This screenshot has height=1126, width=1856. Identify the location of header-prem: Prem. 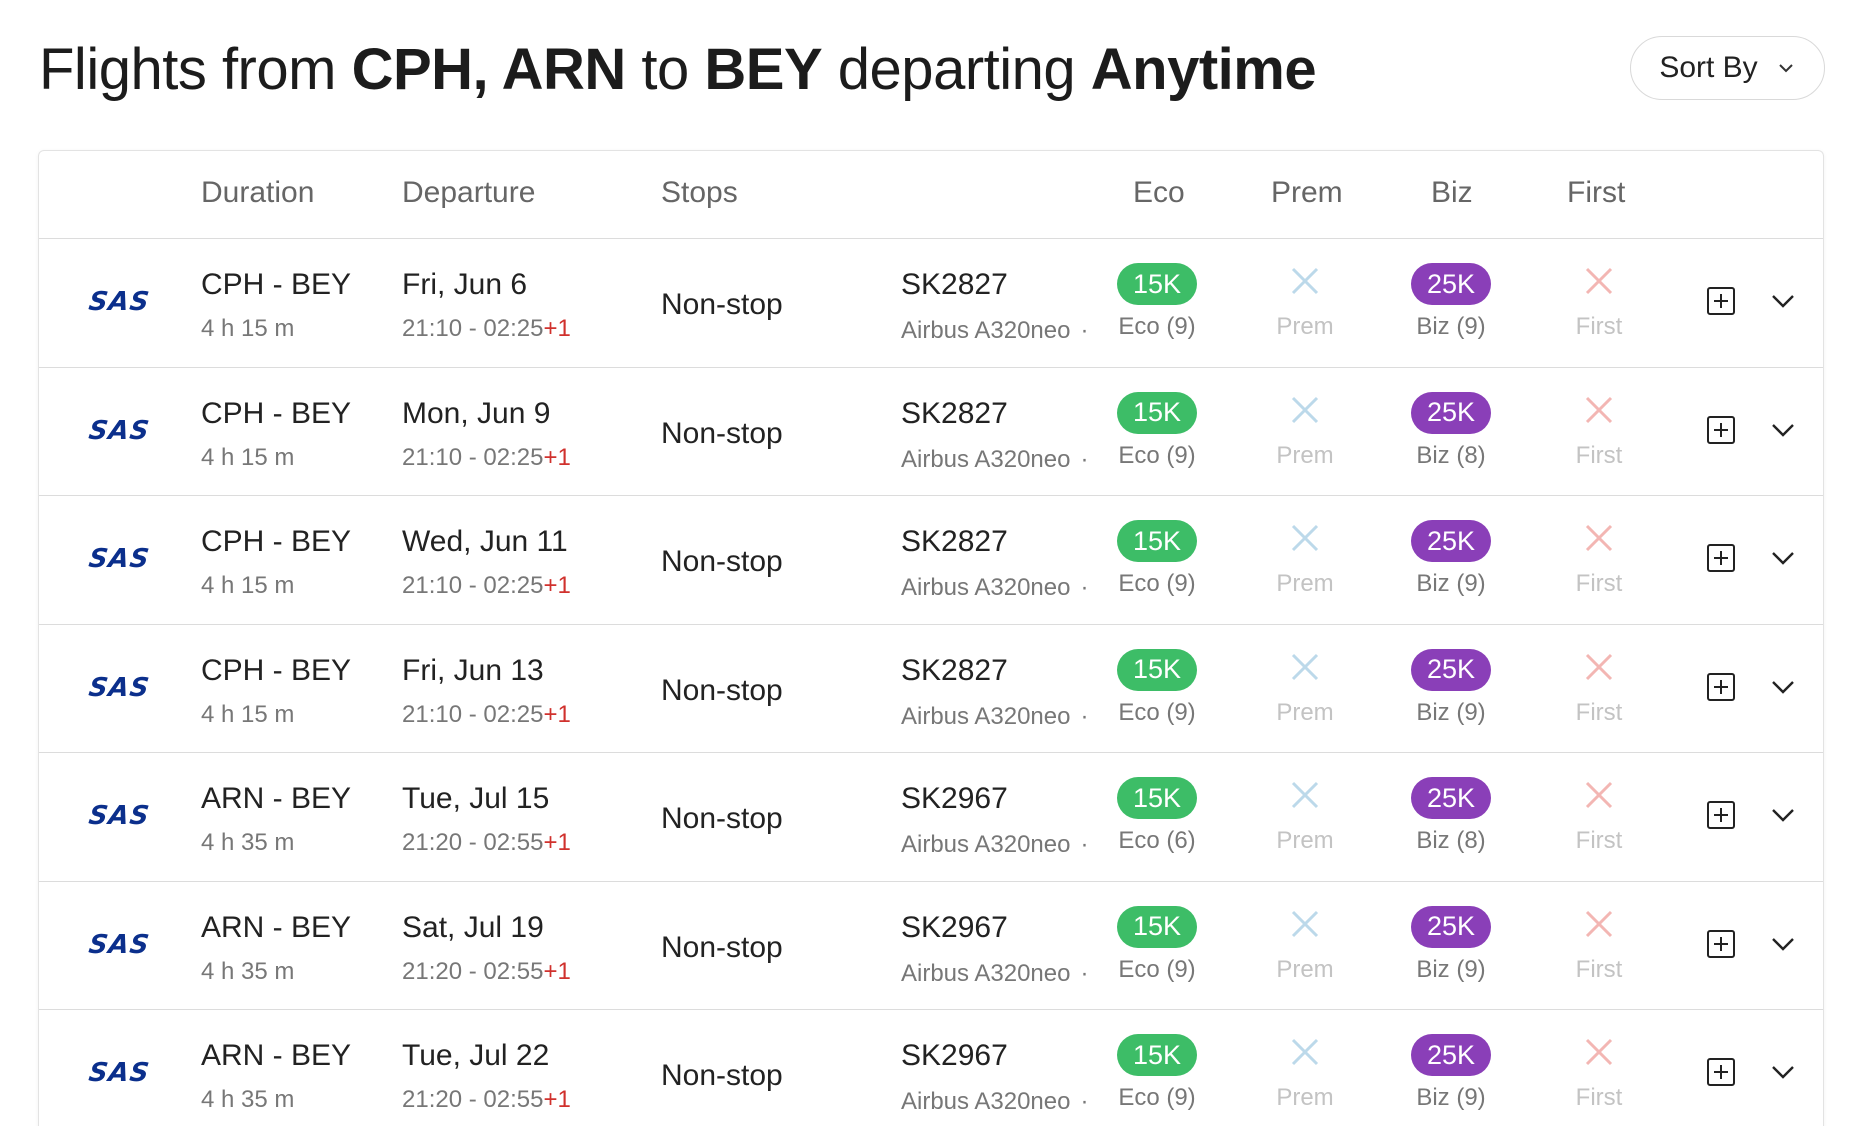
(1307, 193).